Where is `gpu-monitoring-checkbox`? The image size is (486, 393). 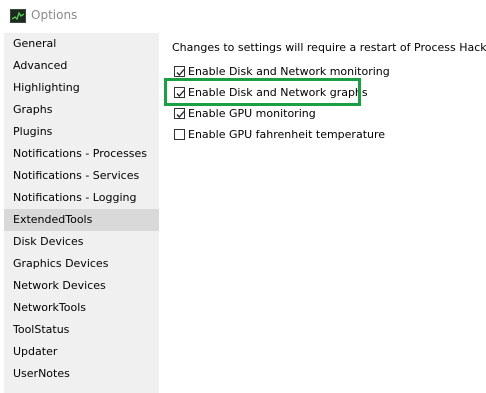
gpu-monitoring-checkbox is located at coordinates (179, 113).